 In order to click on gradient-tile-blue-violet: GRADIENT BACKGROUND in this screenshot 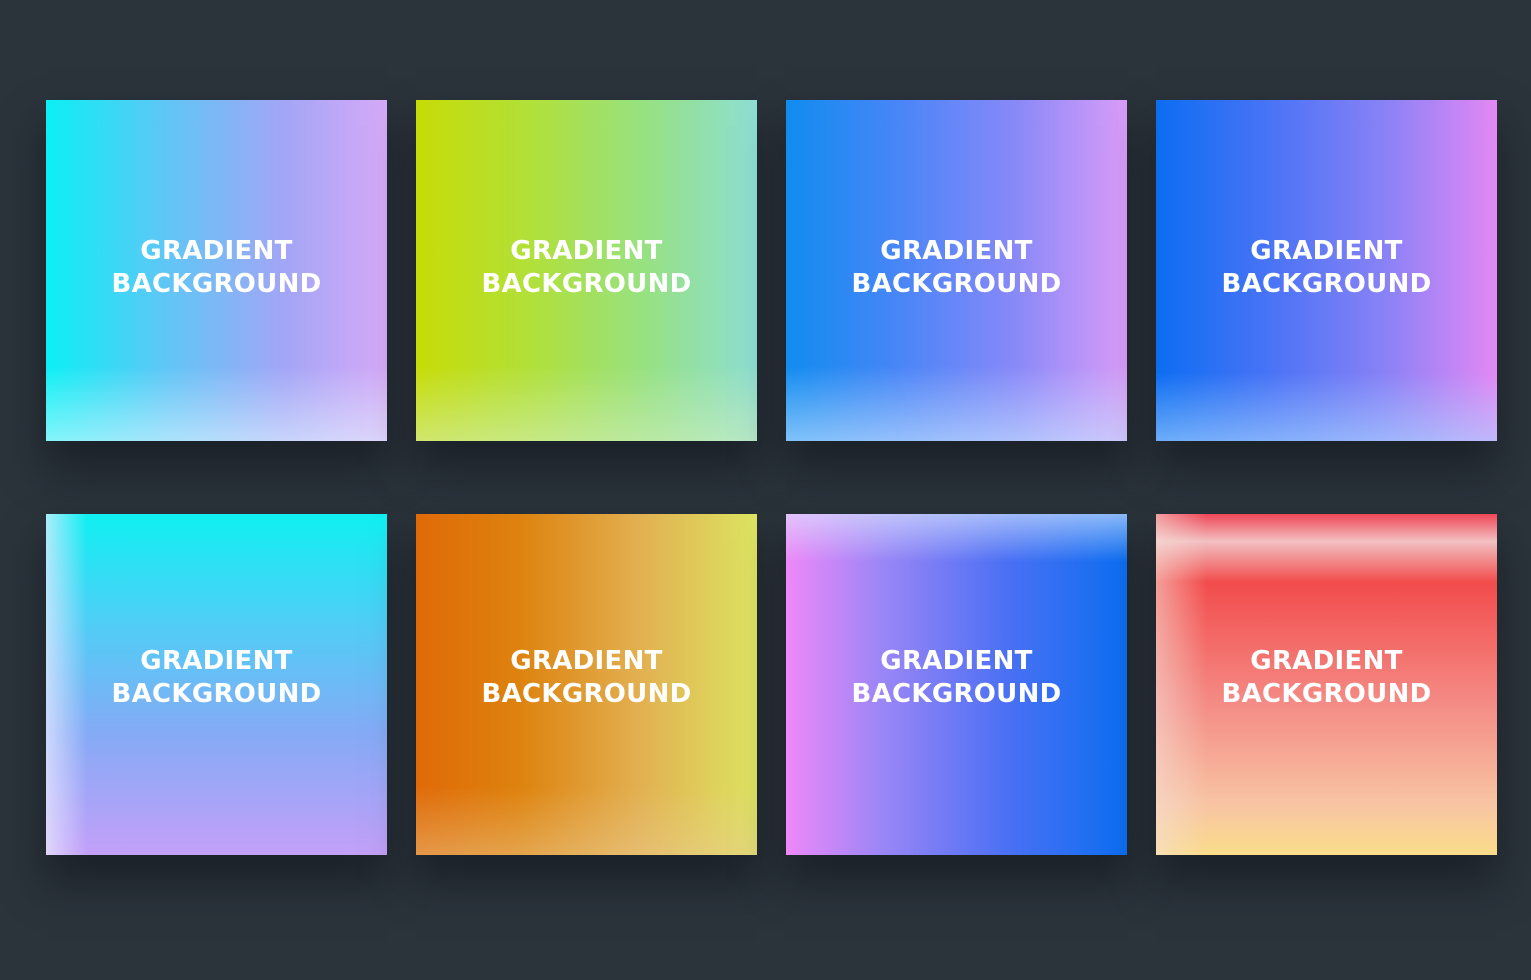, I will do `click(956, 270)`.